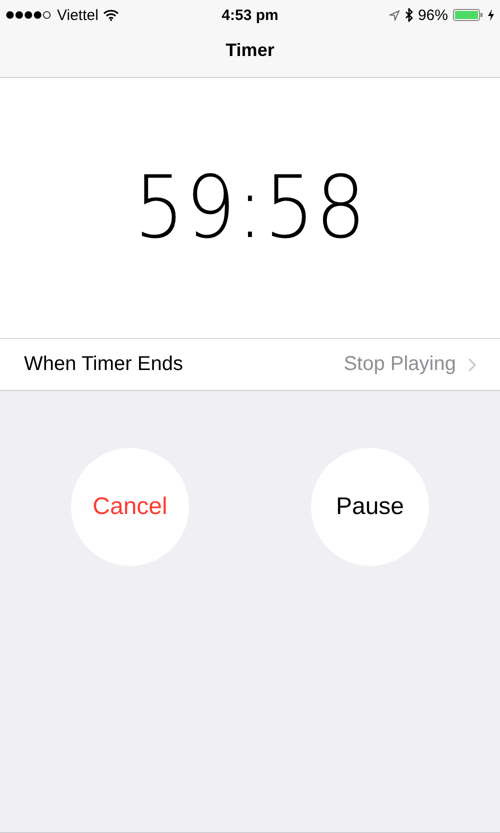 The height and width of the screenshot is (833, 500). I want to click on countdown-time: 59:58, so click(250, 208).